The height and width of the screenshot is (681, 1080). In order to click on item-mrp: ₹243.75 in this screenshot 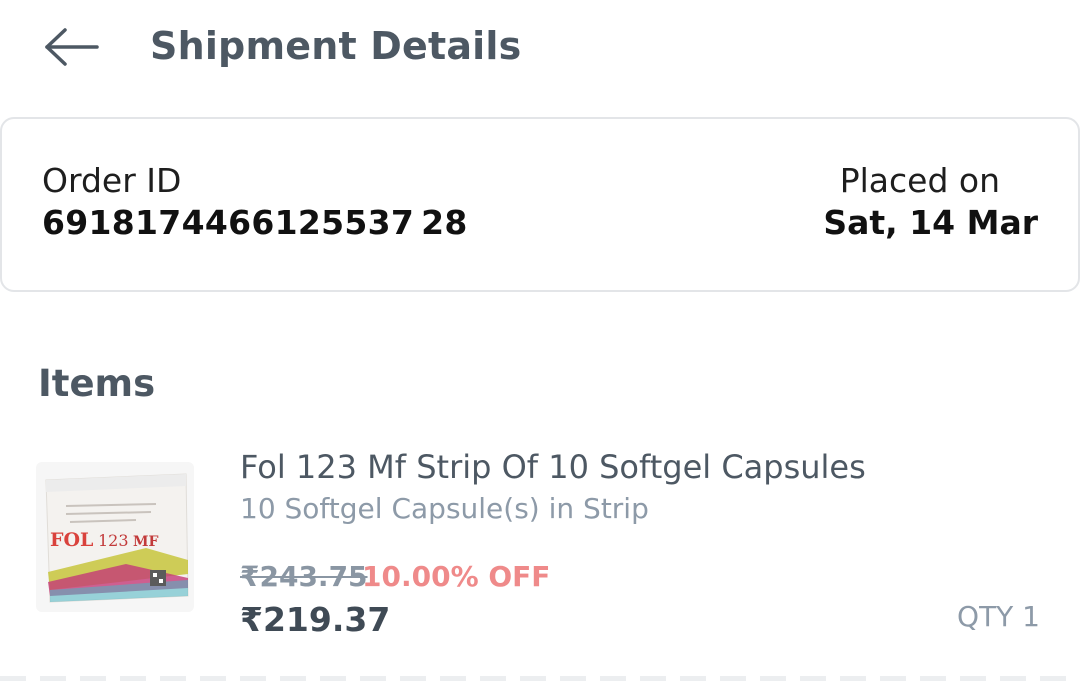, I will do `click(304, 576)`.